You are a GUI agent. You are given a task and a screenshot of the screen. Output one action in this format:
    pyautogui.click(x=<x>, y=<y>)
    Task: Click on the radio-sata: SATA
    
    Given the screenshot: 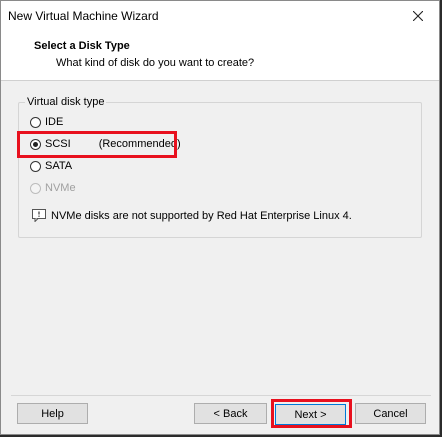 What is the action you would take?
    pyautogui.click(x=51, y=166)
    